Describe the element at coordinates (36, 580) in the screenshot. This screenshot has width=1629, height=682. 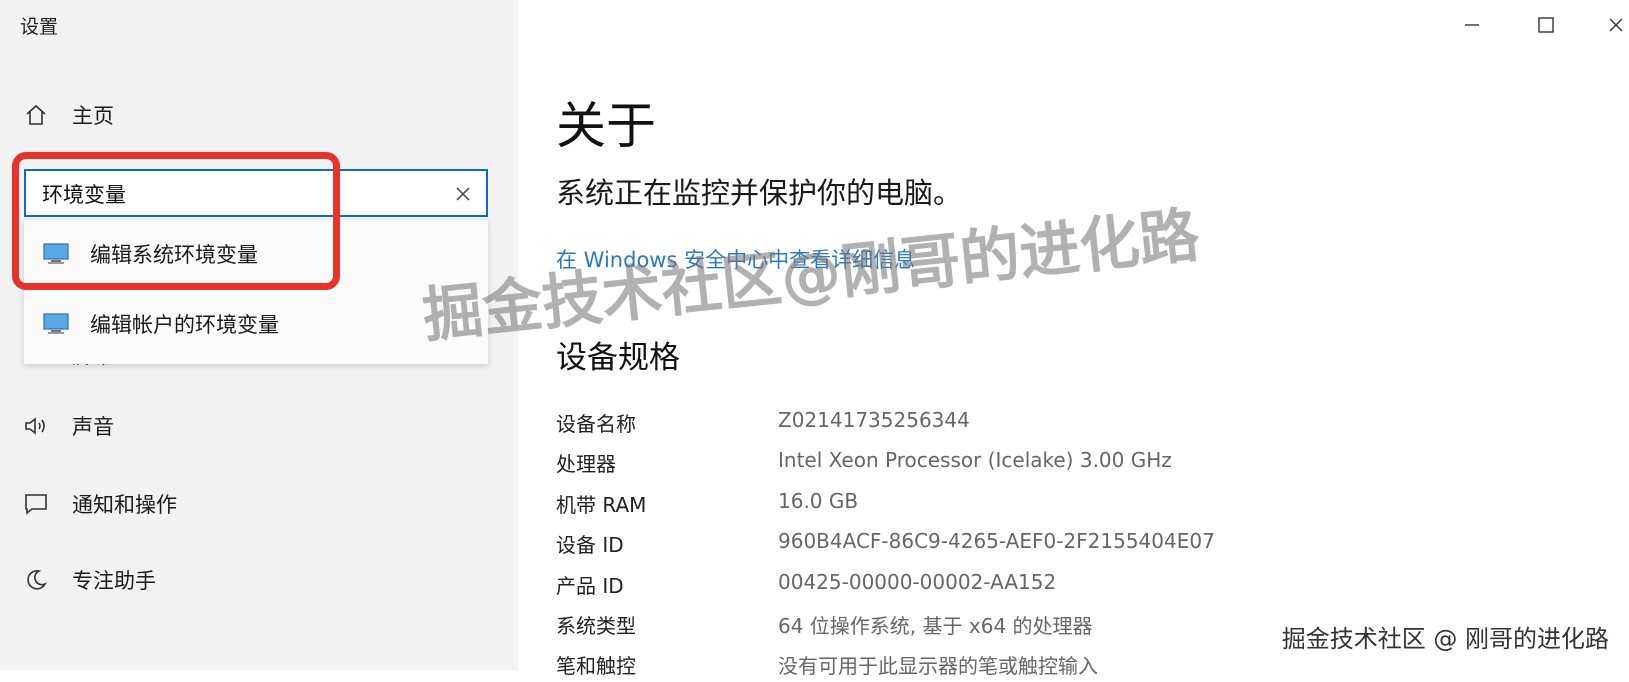
I see `moon-icon` at that location.